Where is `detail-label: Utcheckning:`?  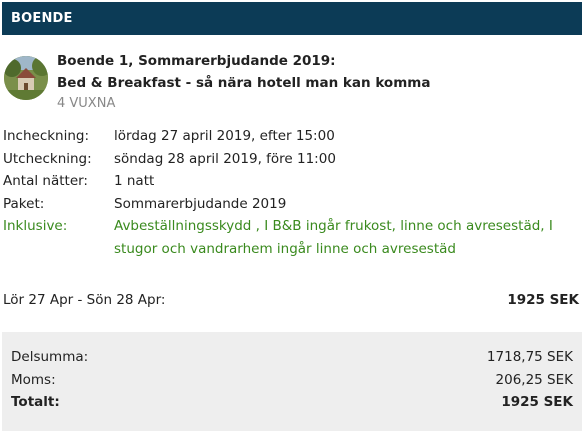 detail-label: Utcheckning: is located at coordinates (47, 158).